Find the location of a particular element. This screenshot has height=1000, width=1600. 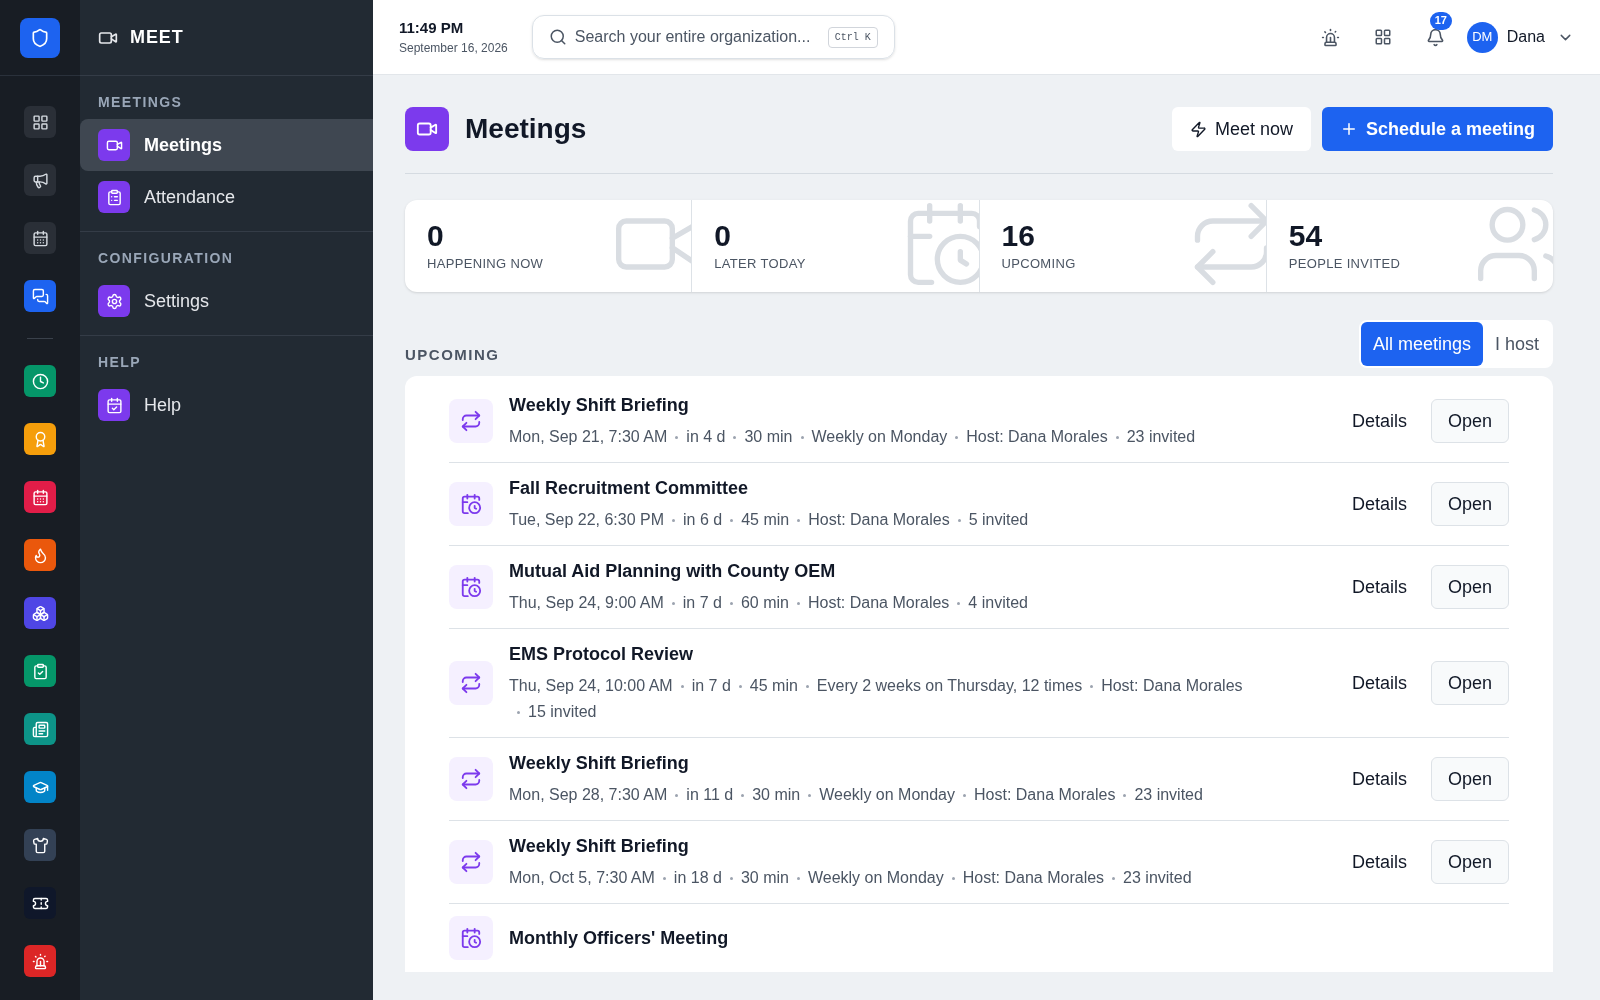

ticket-icon is located at coordinates (40, 903).